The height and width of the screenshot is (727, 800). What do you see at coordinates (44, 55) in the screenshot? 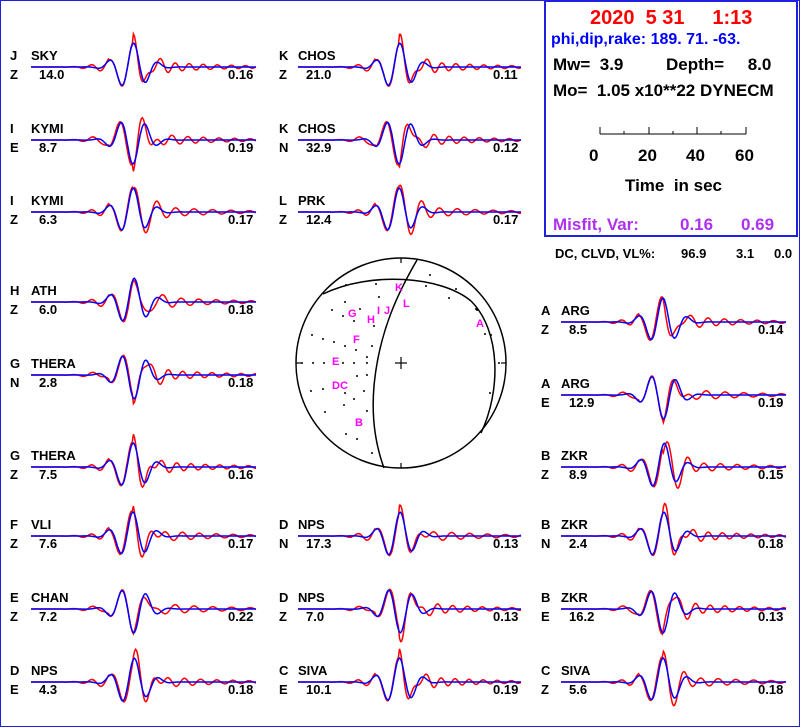
I see `trace-station-name: SKY` at bounding box center [44, 55].